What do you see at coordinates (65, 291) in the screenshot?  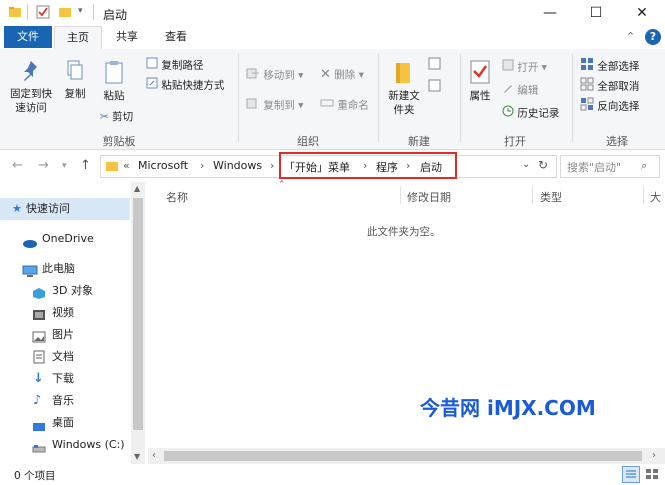 I see `nav-item-3d-objects: 3D 对象` at bounding box center [65, 291].